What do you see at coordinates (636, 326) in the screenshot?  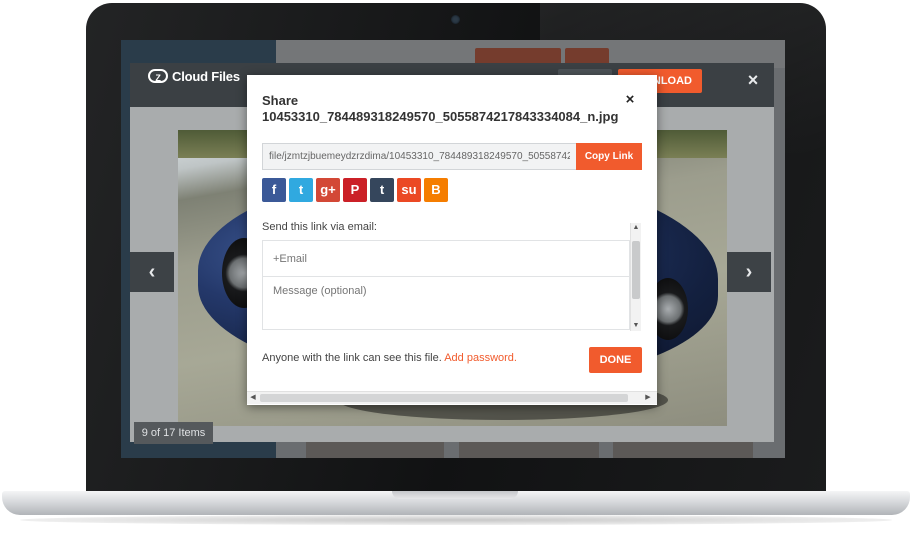 I see `scroll-down-icon: ▼` at bounding box center [636, 326].